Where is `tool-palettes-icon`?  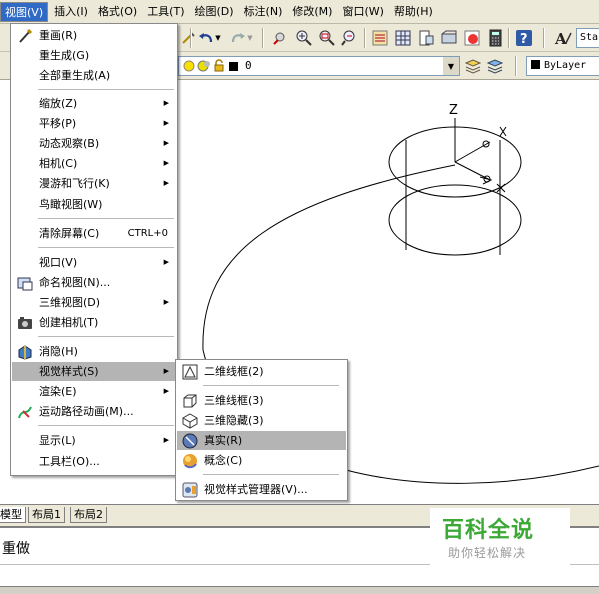 tool-palettes-icon is located at coordinates (426, 38).